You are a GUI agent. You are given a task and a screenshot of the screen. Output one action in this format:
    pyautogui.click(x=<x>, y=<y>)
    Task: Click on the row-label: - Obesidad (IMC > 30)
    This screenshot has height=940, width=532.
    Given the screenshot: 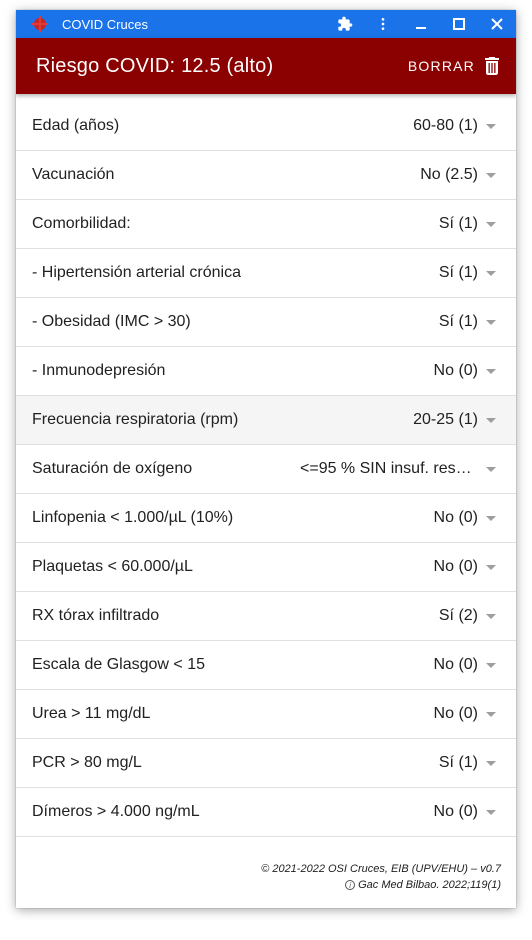 What is the action you would take?
    pyautogui.click(x=111, y=321)
    